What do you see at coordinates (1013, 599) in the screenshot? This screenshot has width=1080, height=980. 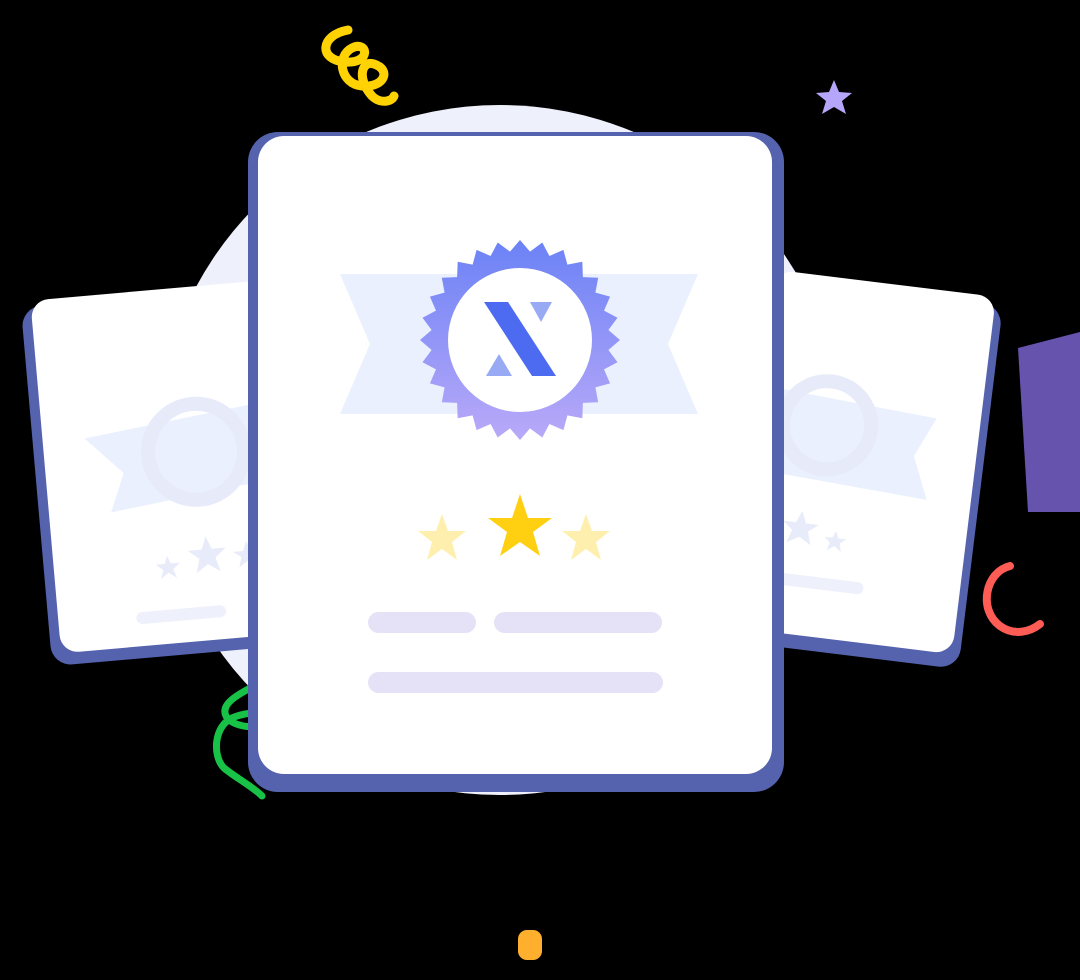 I see `confetti-red-curl` at bounding box center [1013, 599].